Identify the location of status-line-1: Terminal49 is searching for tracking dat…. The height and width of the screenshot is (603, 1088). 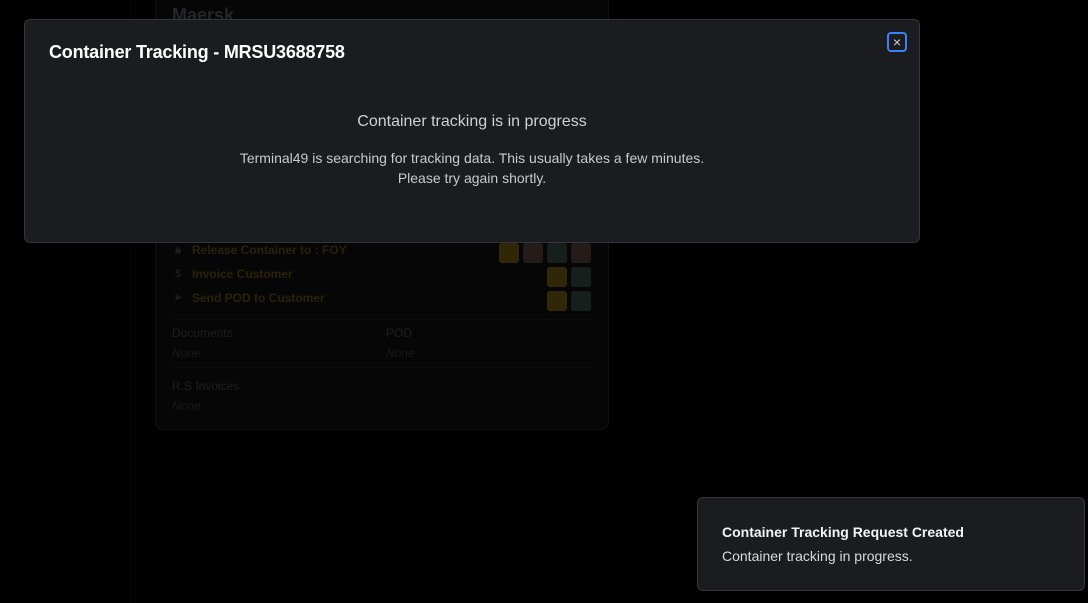
(472, 158).